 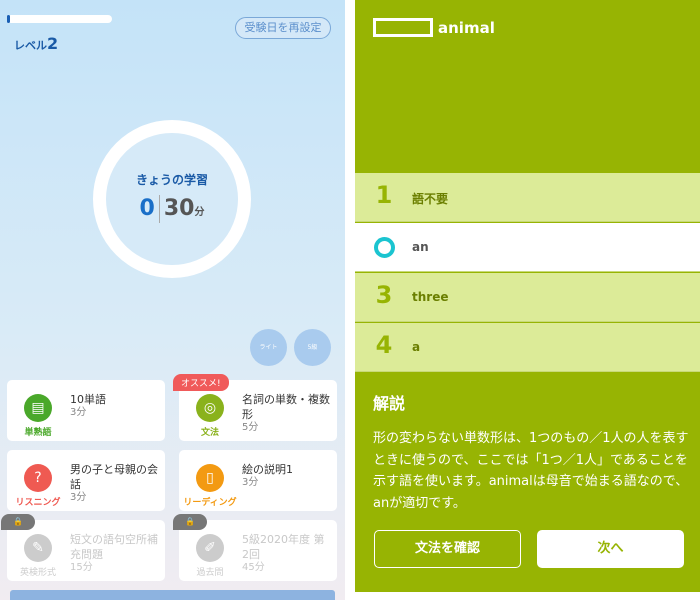 I want to click on light-mode-button: ライト, so click(x=268, y=347).